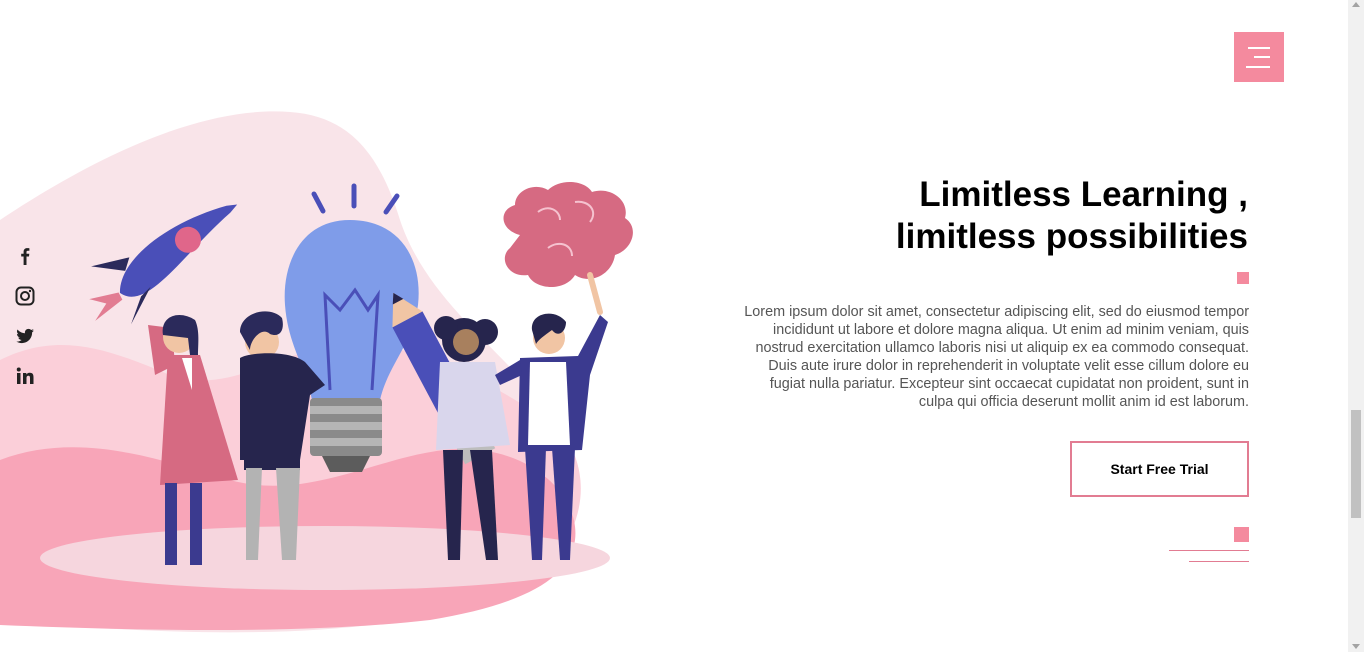  I want to click on linkedin-link, so click(25, 376).